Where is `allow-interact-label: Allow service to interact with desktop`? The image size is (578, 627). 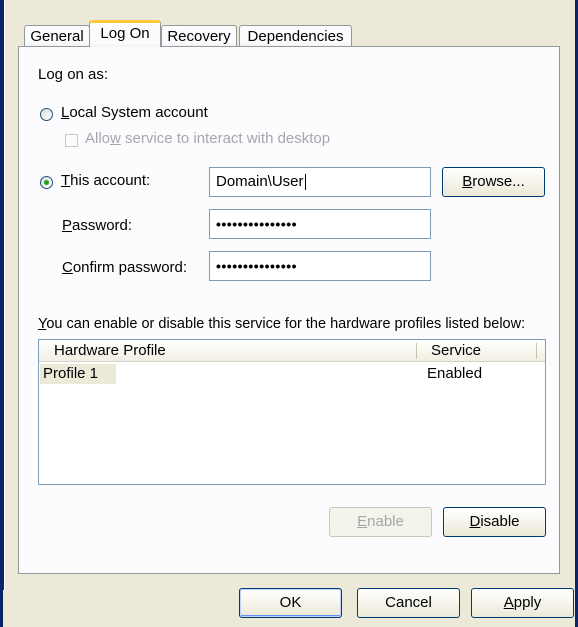
allow-interact-label: Allow service to interact with desktop is located at coordinates (207, 138).